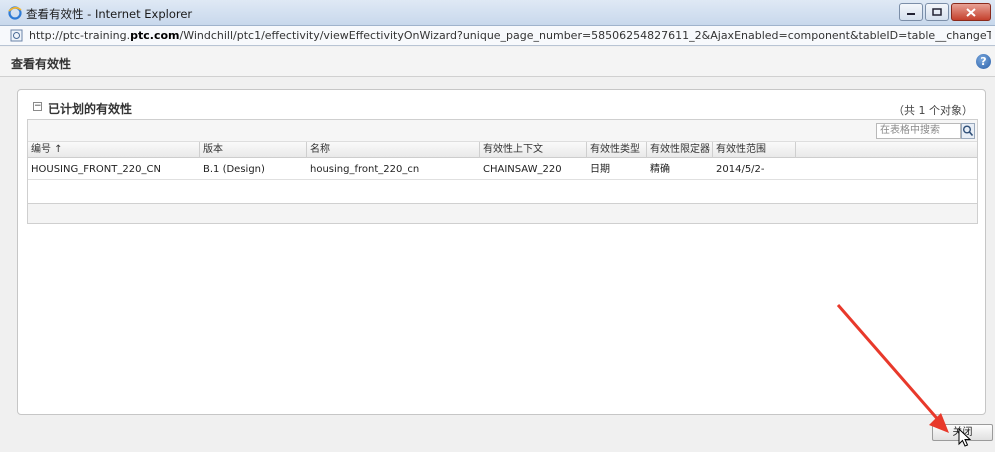 This screenshot has width=995, height=452. What do you see at coordinates (933, 110) in the screenshot?
I see `object-count: （共 1 个对象）` at bounding box center [933, 110].